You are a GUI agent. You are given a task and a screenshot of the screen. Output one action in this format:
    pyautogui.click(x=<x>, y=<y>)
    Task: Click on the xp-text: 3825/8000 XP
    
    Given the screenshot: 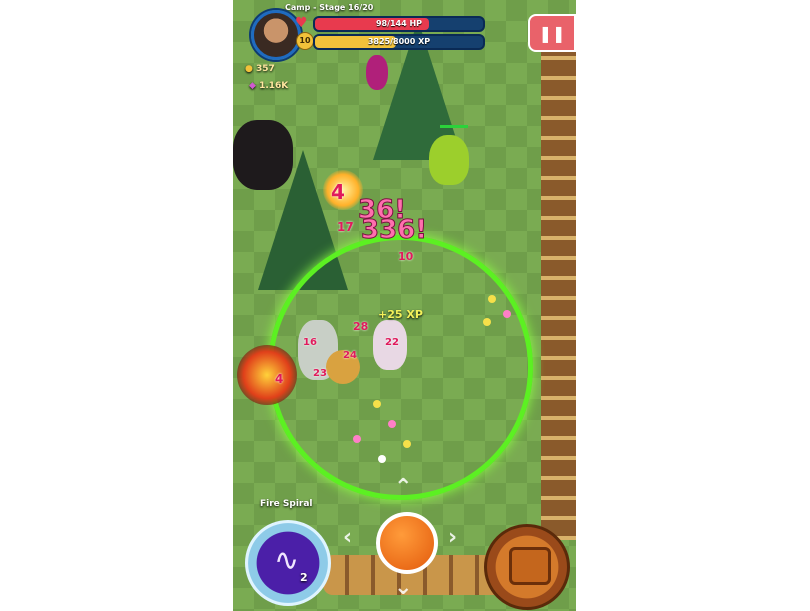 What is the action you would take?
    pyautogui.click(x=399, y=41)
    